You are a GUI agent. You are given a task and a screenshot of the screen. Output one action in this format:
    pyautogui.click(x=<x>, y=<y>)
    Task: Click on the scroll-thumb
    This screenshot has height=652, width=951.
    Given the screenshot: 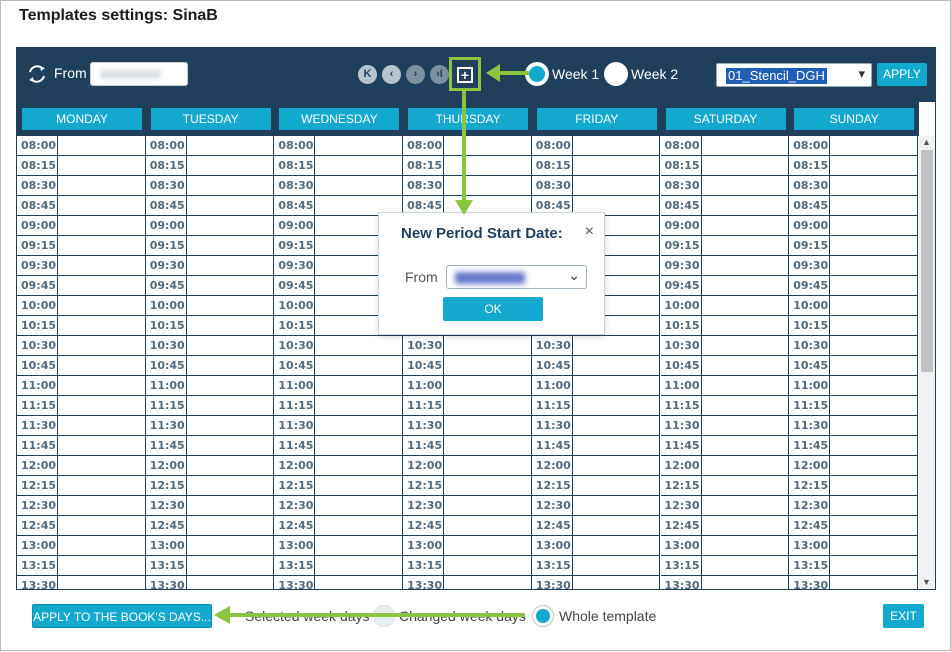 What is the action you would take?
    pyautogui.click(x=927, y=261)
    